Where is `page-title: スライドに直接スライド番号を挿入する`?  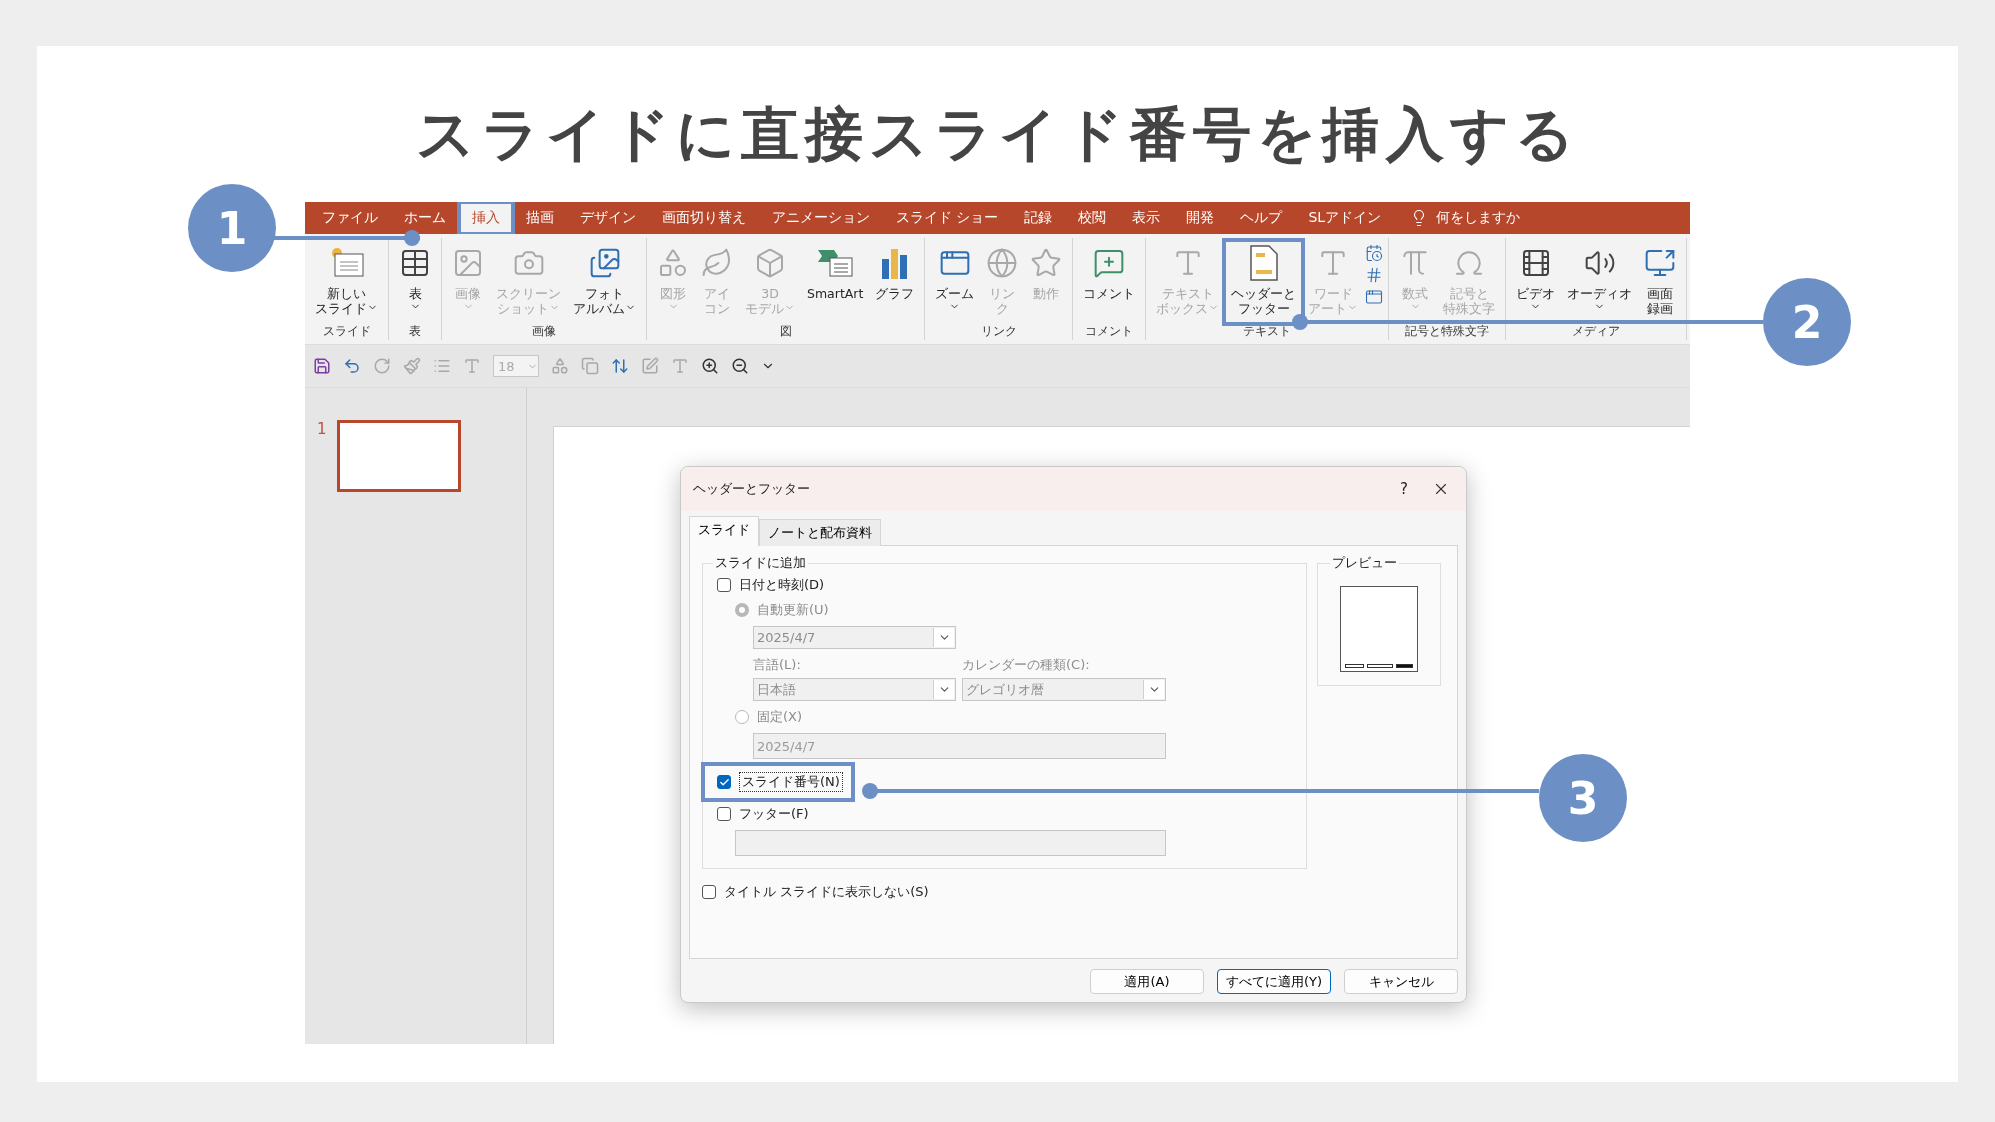
page-title: スライドに直接スライド番号を挿入する is located at coordinates (997, 134).